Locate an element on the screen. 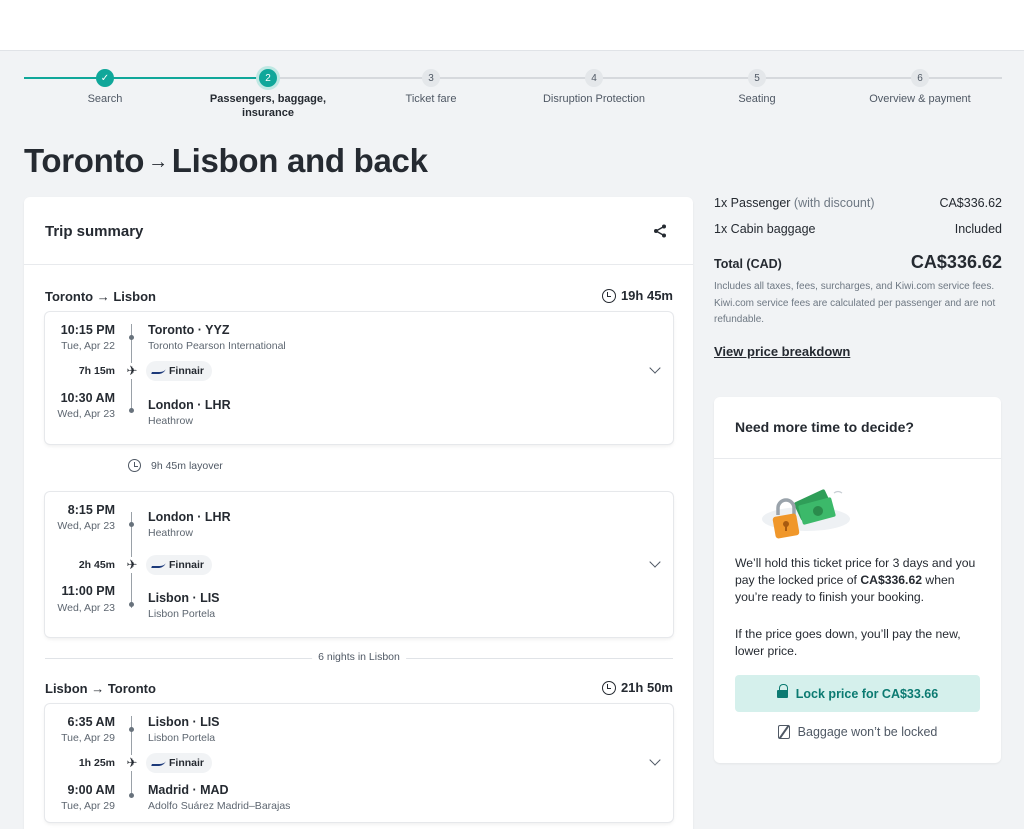  flight-duration: 2h 45m is located at coordinates (96, 565).